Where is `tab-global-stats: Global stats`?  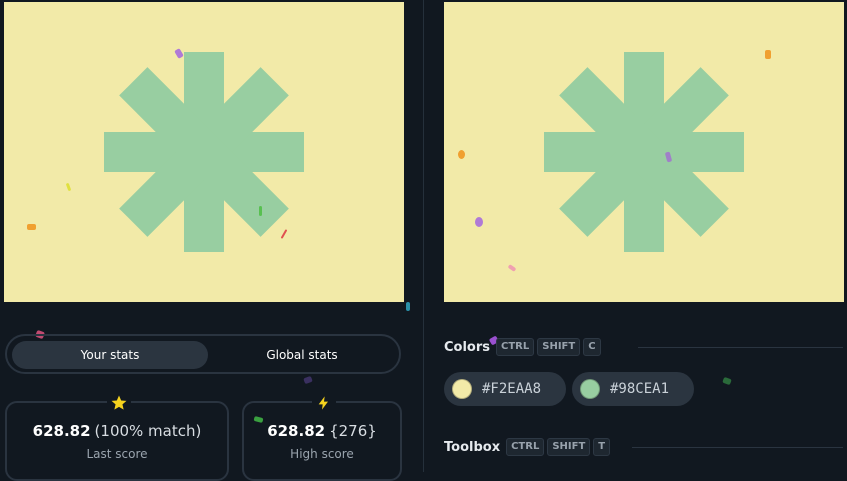 tab-global-stats: Global stats is located at coordinates (302, 355).